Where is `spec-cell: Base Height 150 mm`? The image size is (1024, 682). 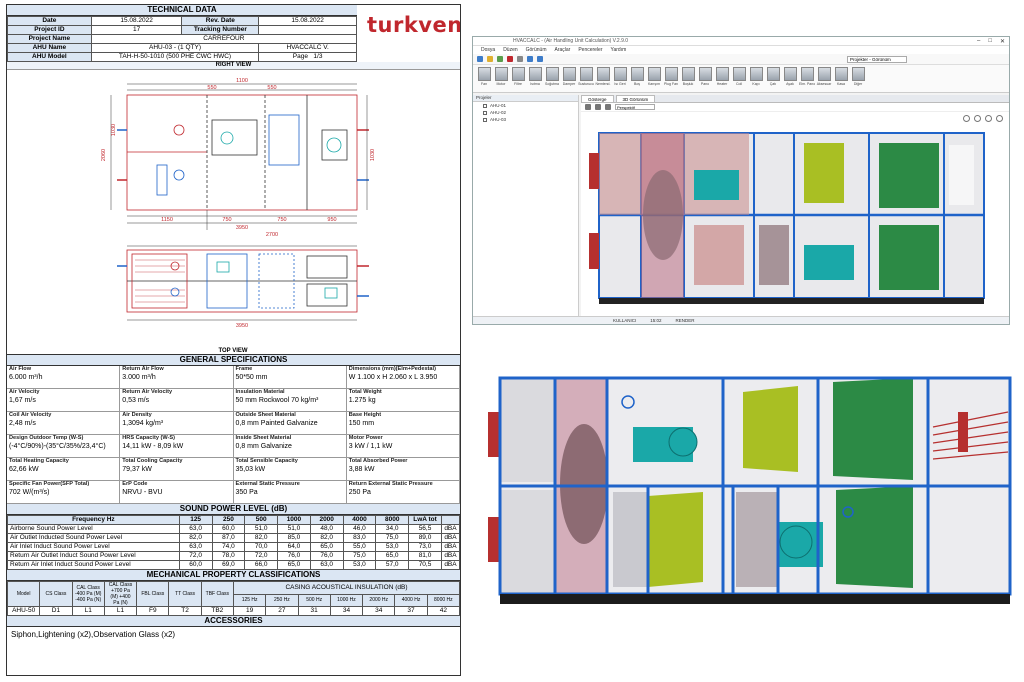
spec-cell: Base Height 150 mm is located at coordinates (403, 423).